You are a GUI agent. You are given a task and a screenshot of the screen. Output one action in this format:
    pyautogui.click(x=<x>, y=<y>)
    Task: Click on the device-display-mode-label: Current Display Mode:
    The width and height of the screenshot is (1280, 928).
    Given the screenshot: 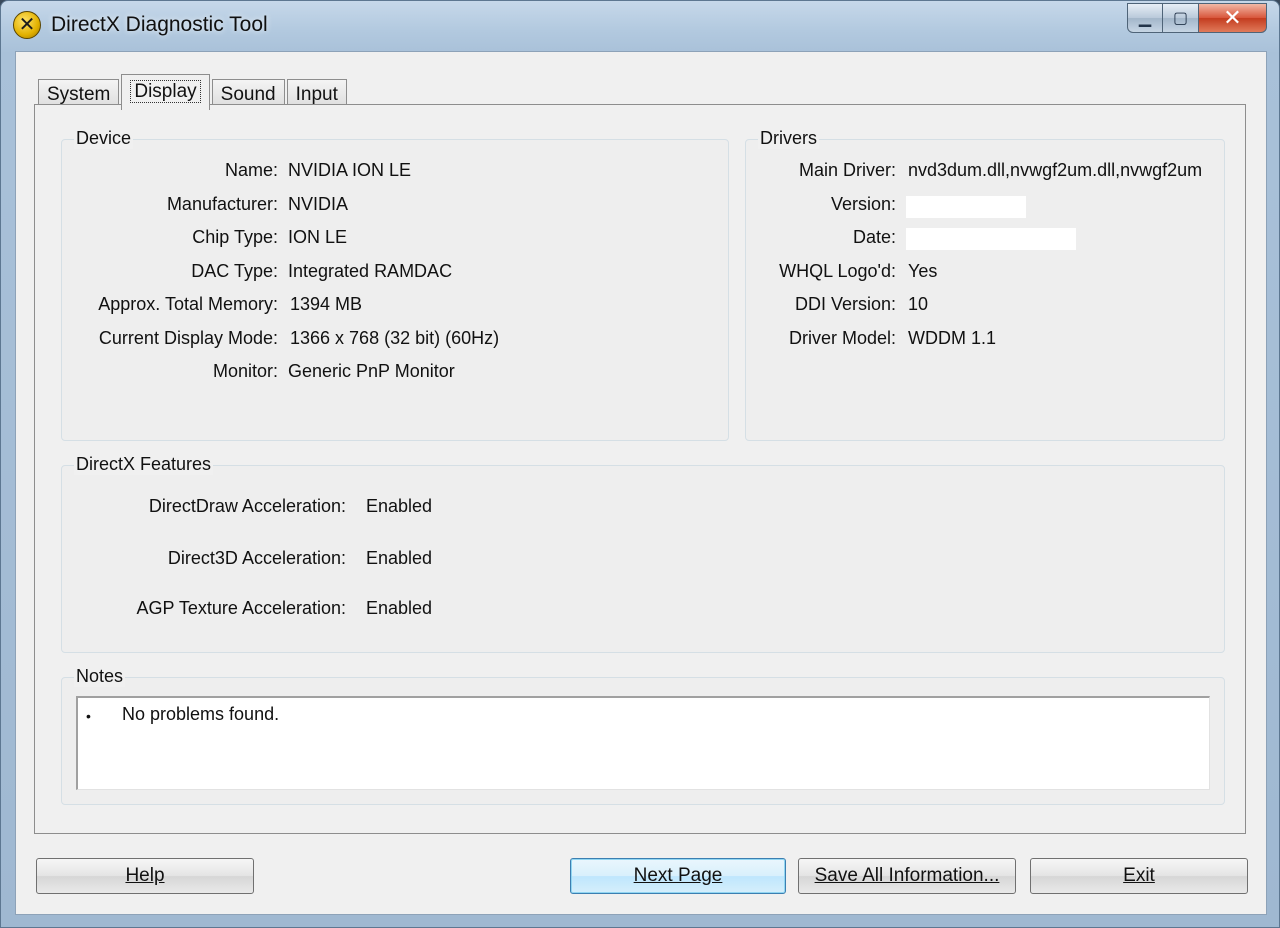 What is the action you would take?
    pyautogui.click(x=188, y=338)
    